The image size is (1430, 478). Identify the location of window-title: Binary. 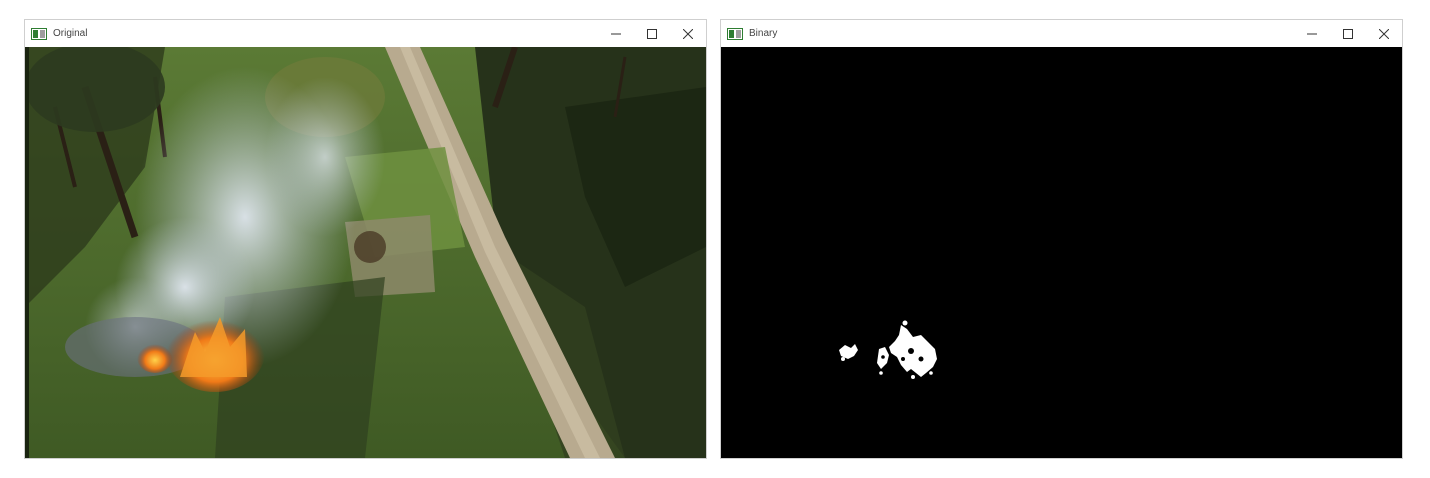
(763, 33).